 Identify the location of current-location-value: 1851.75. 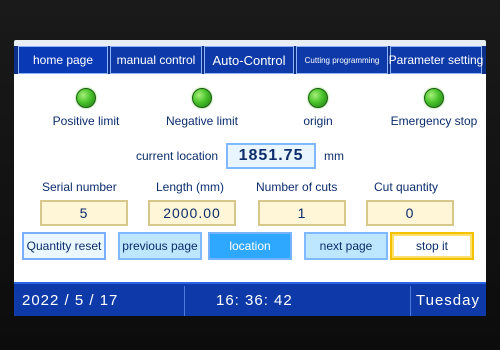
(271, 156).